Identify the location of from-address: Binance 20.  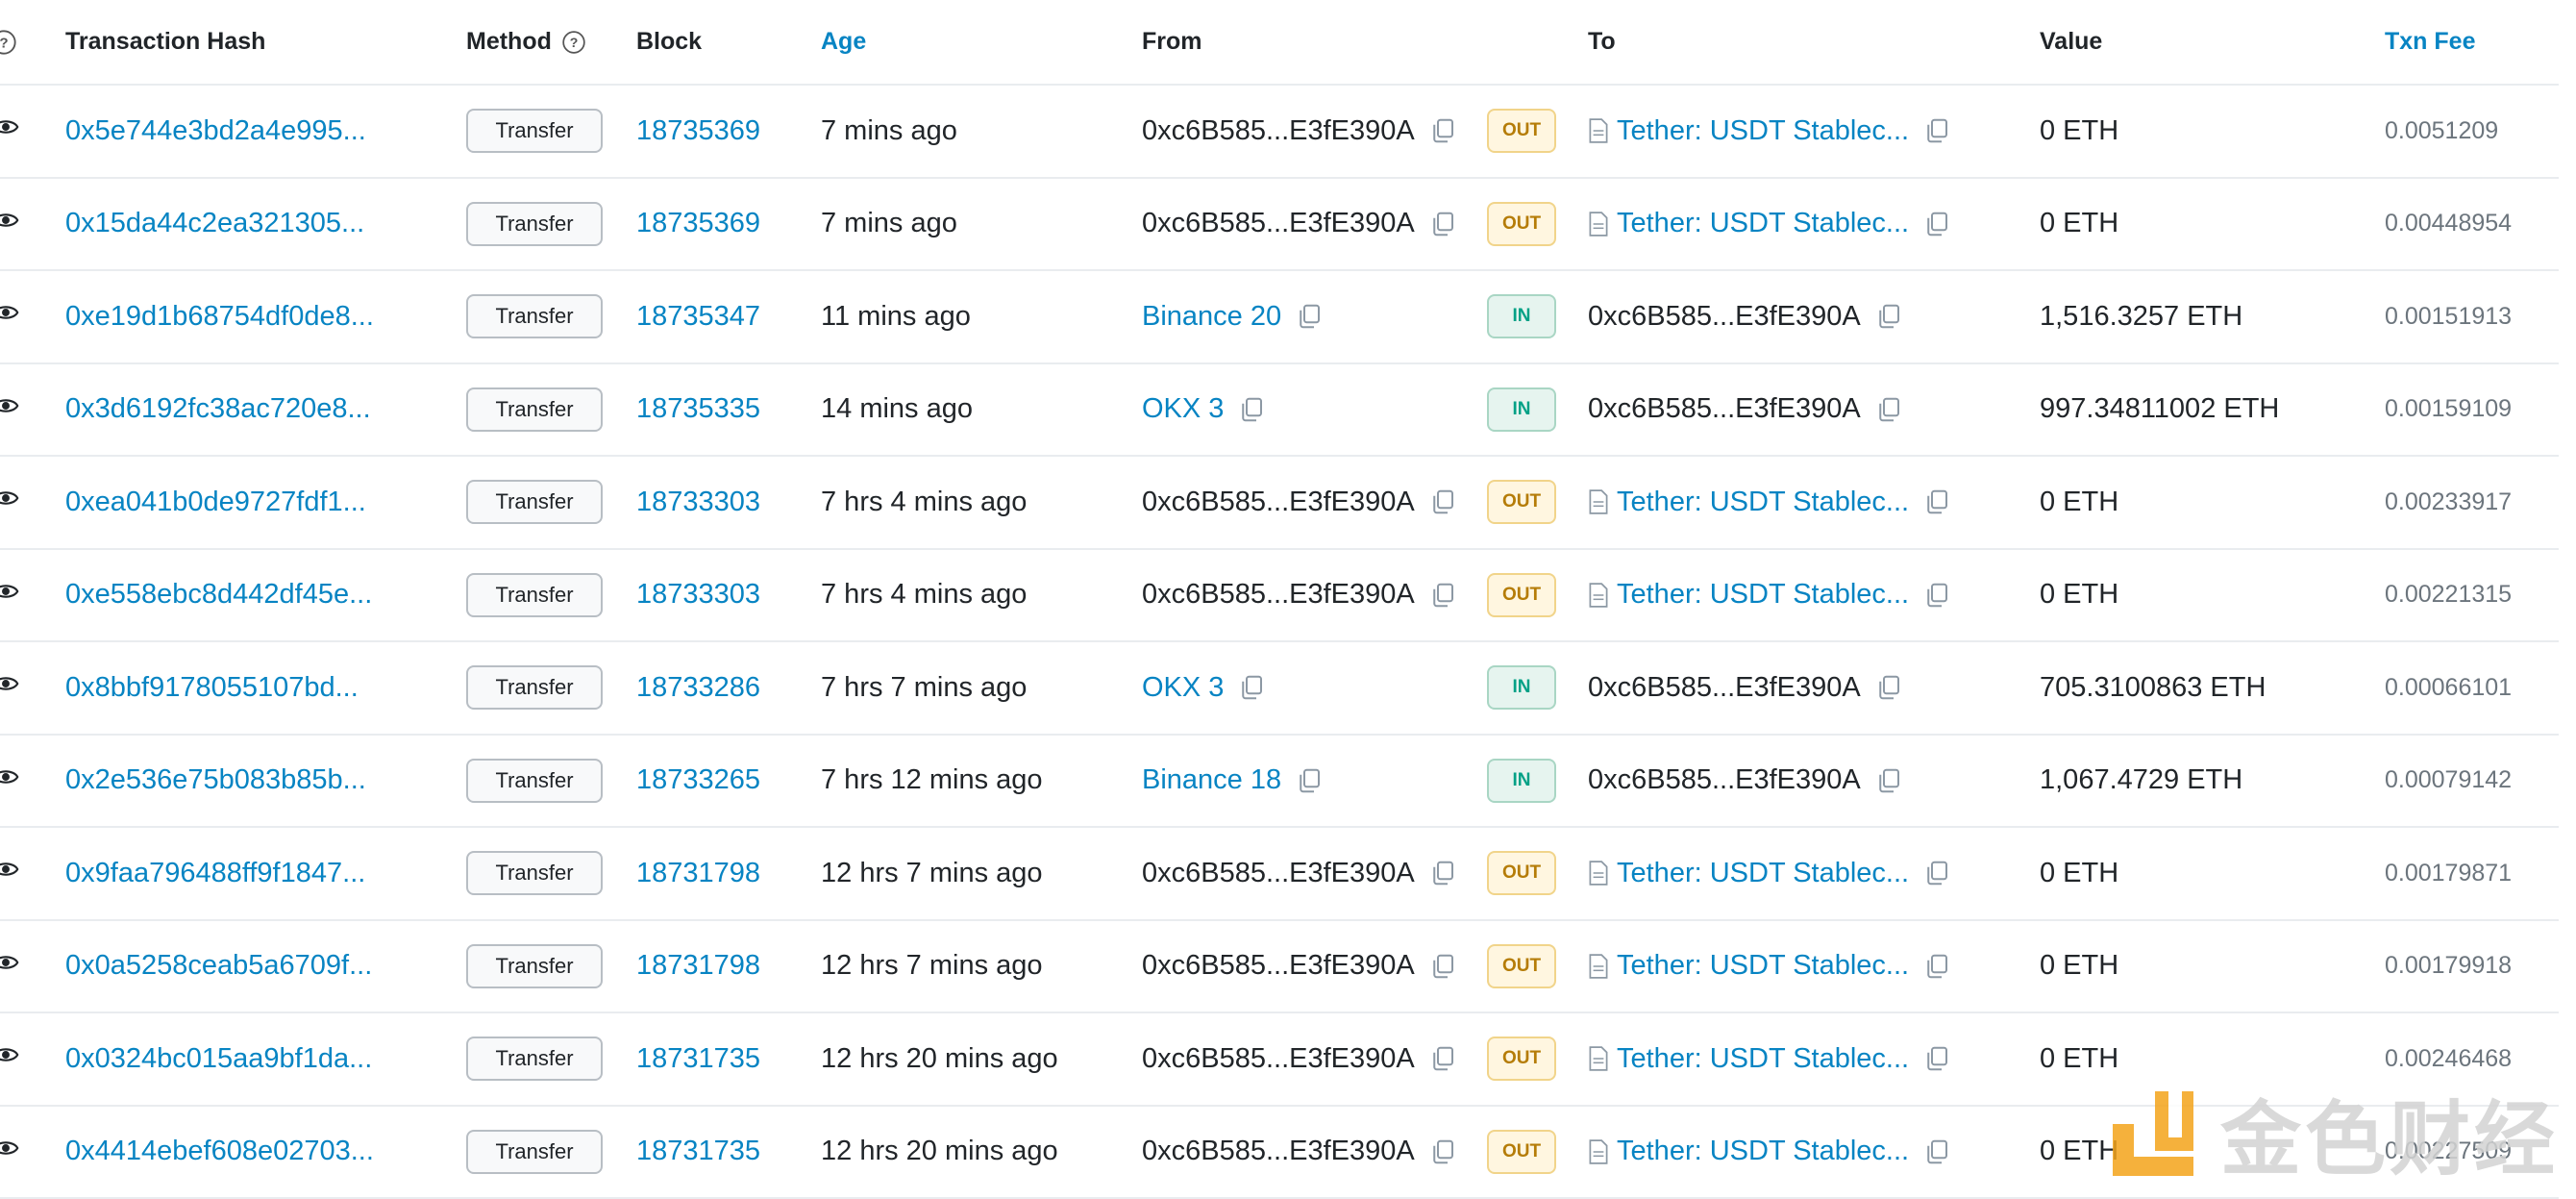
(1212, 317).